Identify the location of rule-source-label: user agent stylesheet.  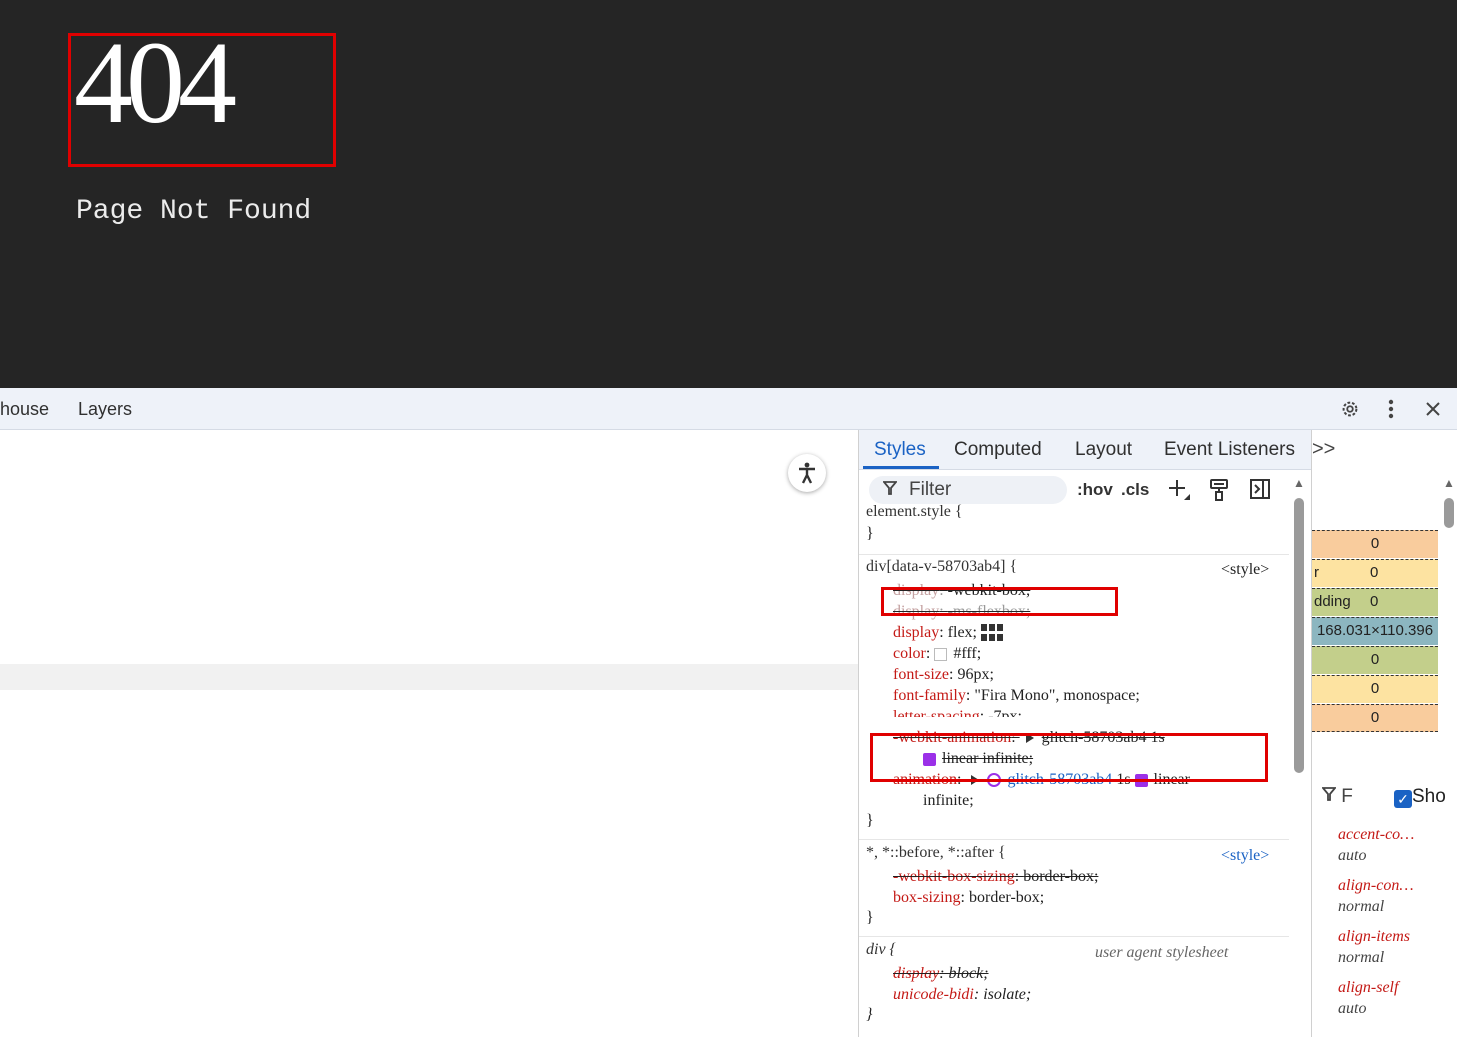
(1162, 952).